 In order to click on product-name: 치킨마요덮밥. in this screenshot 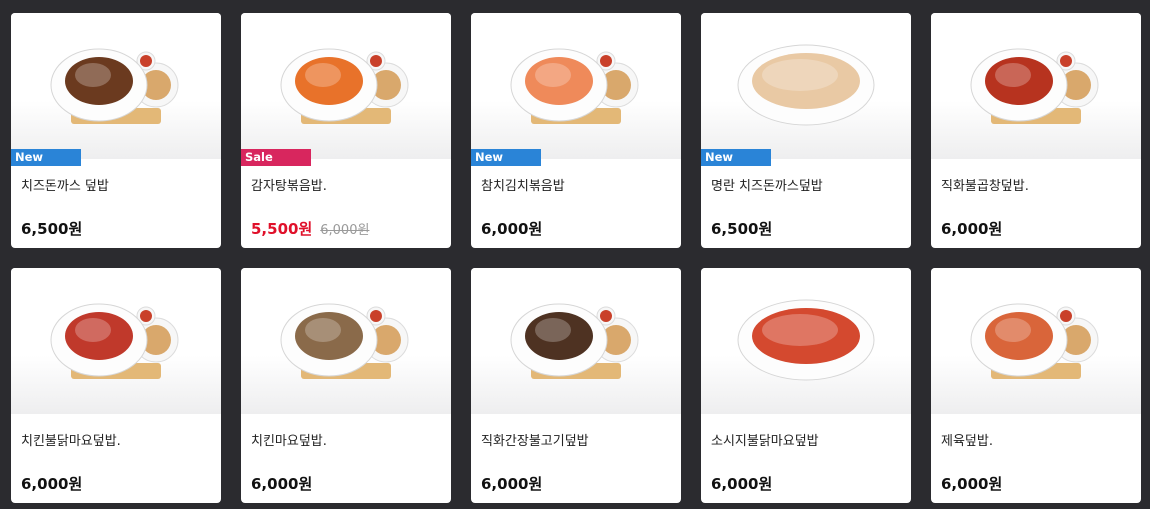, I will do `click(289, 439)`.